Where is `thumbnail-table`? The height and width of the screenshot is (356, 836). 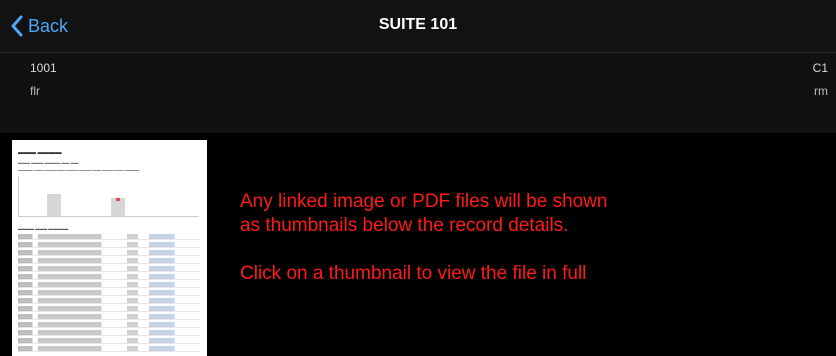
thumbnail-table is located at coordinates (109, 294).